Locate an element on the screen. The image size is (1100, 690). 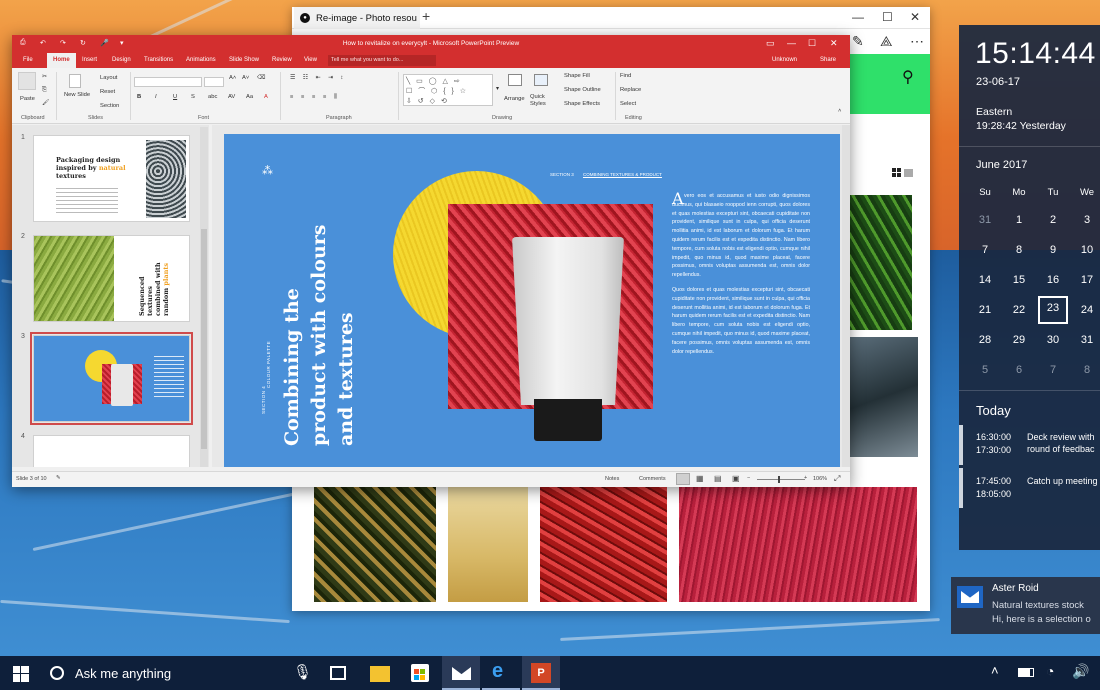
microphone-icon: 🎙 is located at coordinates (302, 672).